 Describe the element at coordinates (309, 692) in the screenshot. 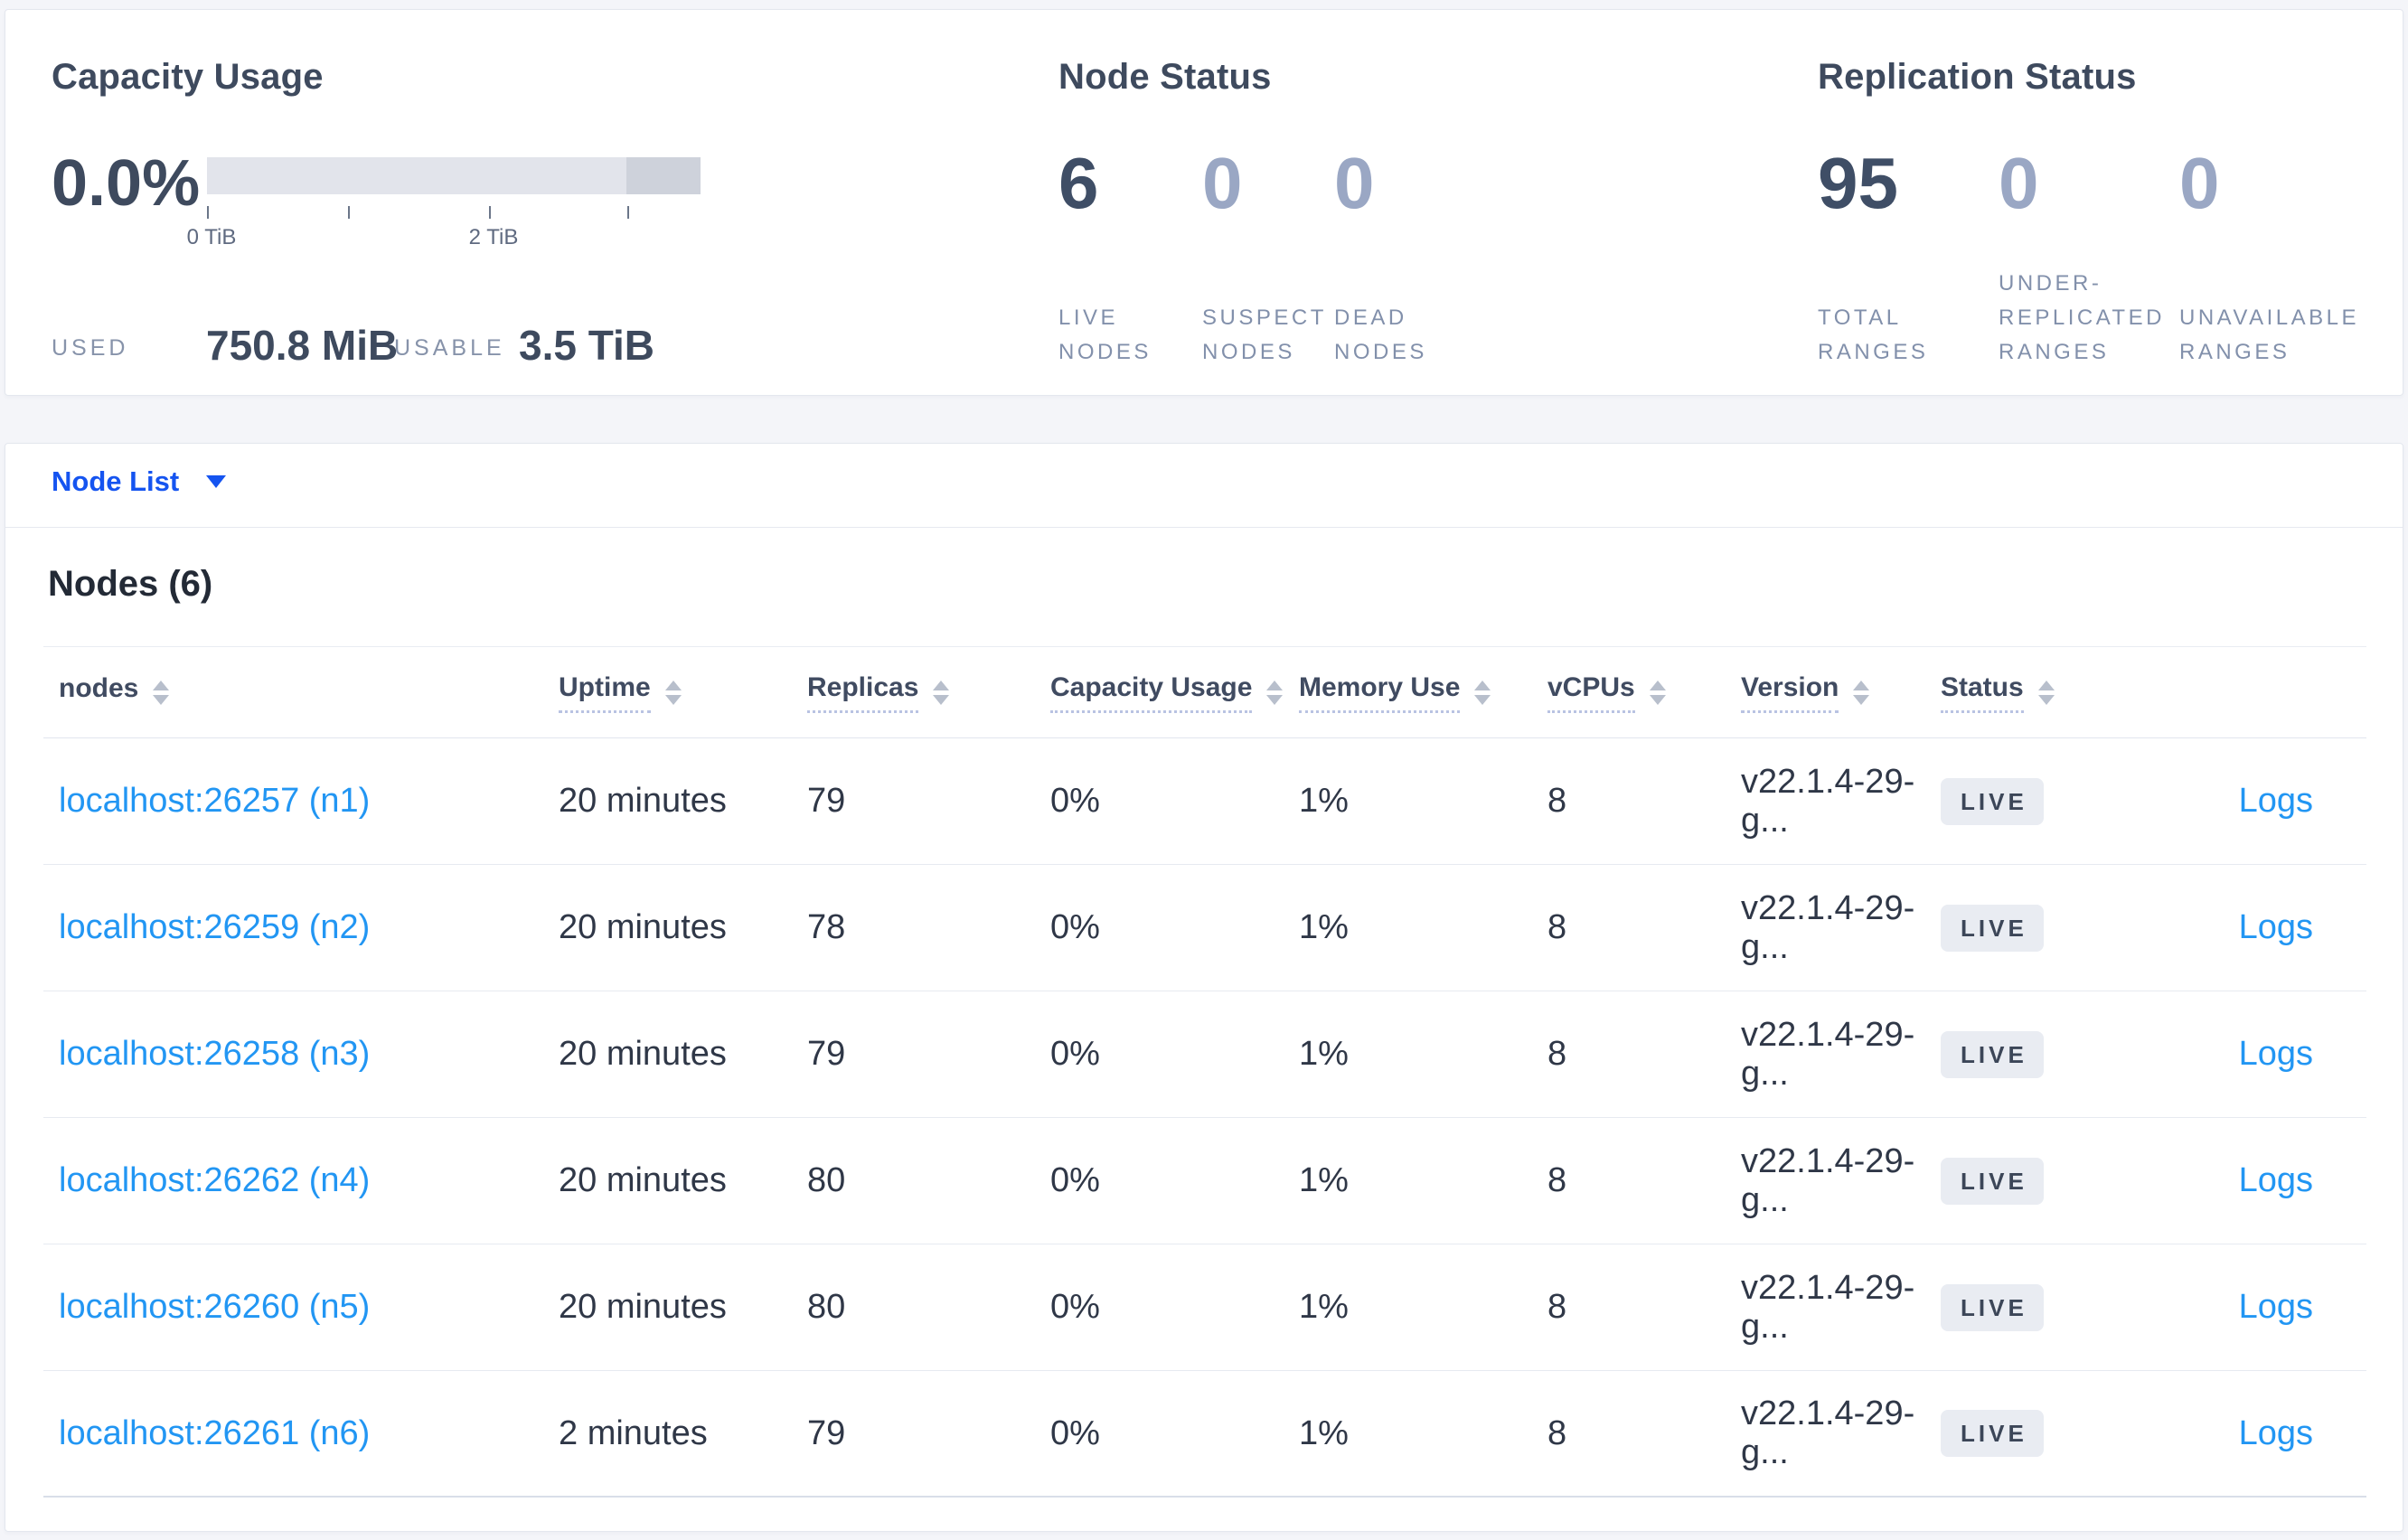

I see `column-header-nodes: nodes` at that location.